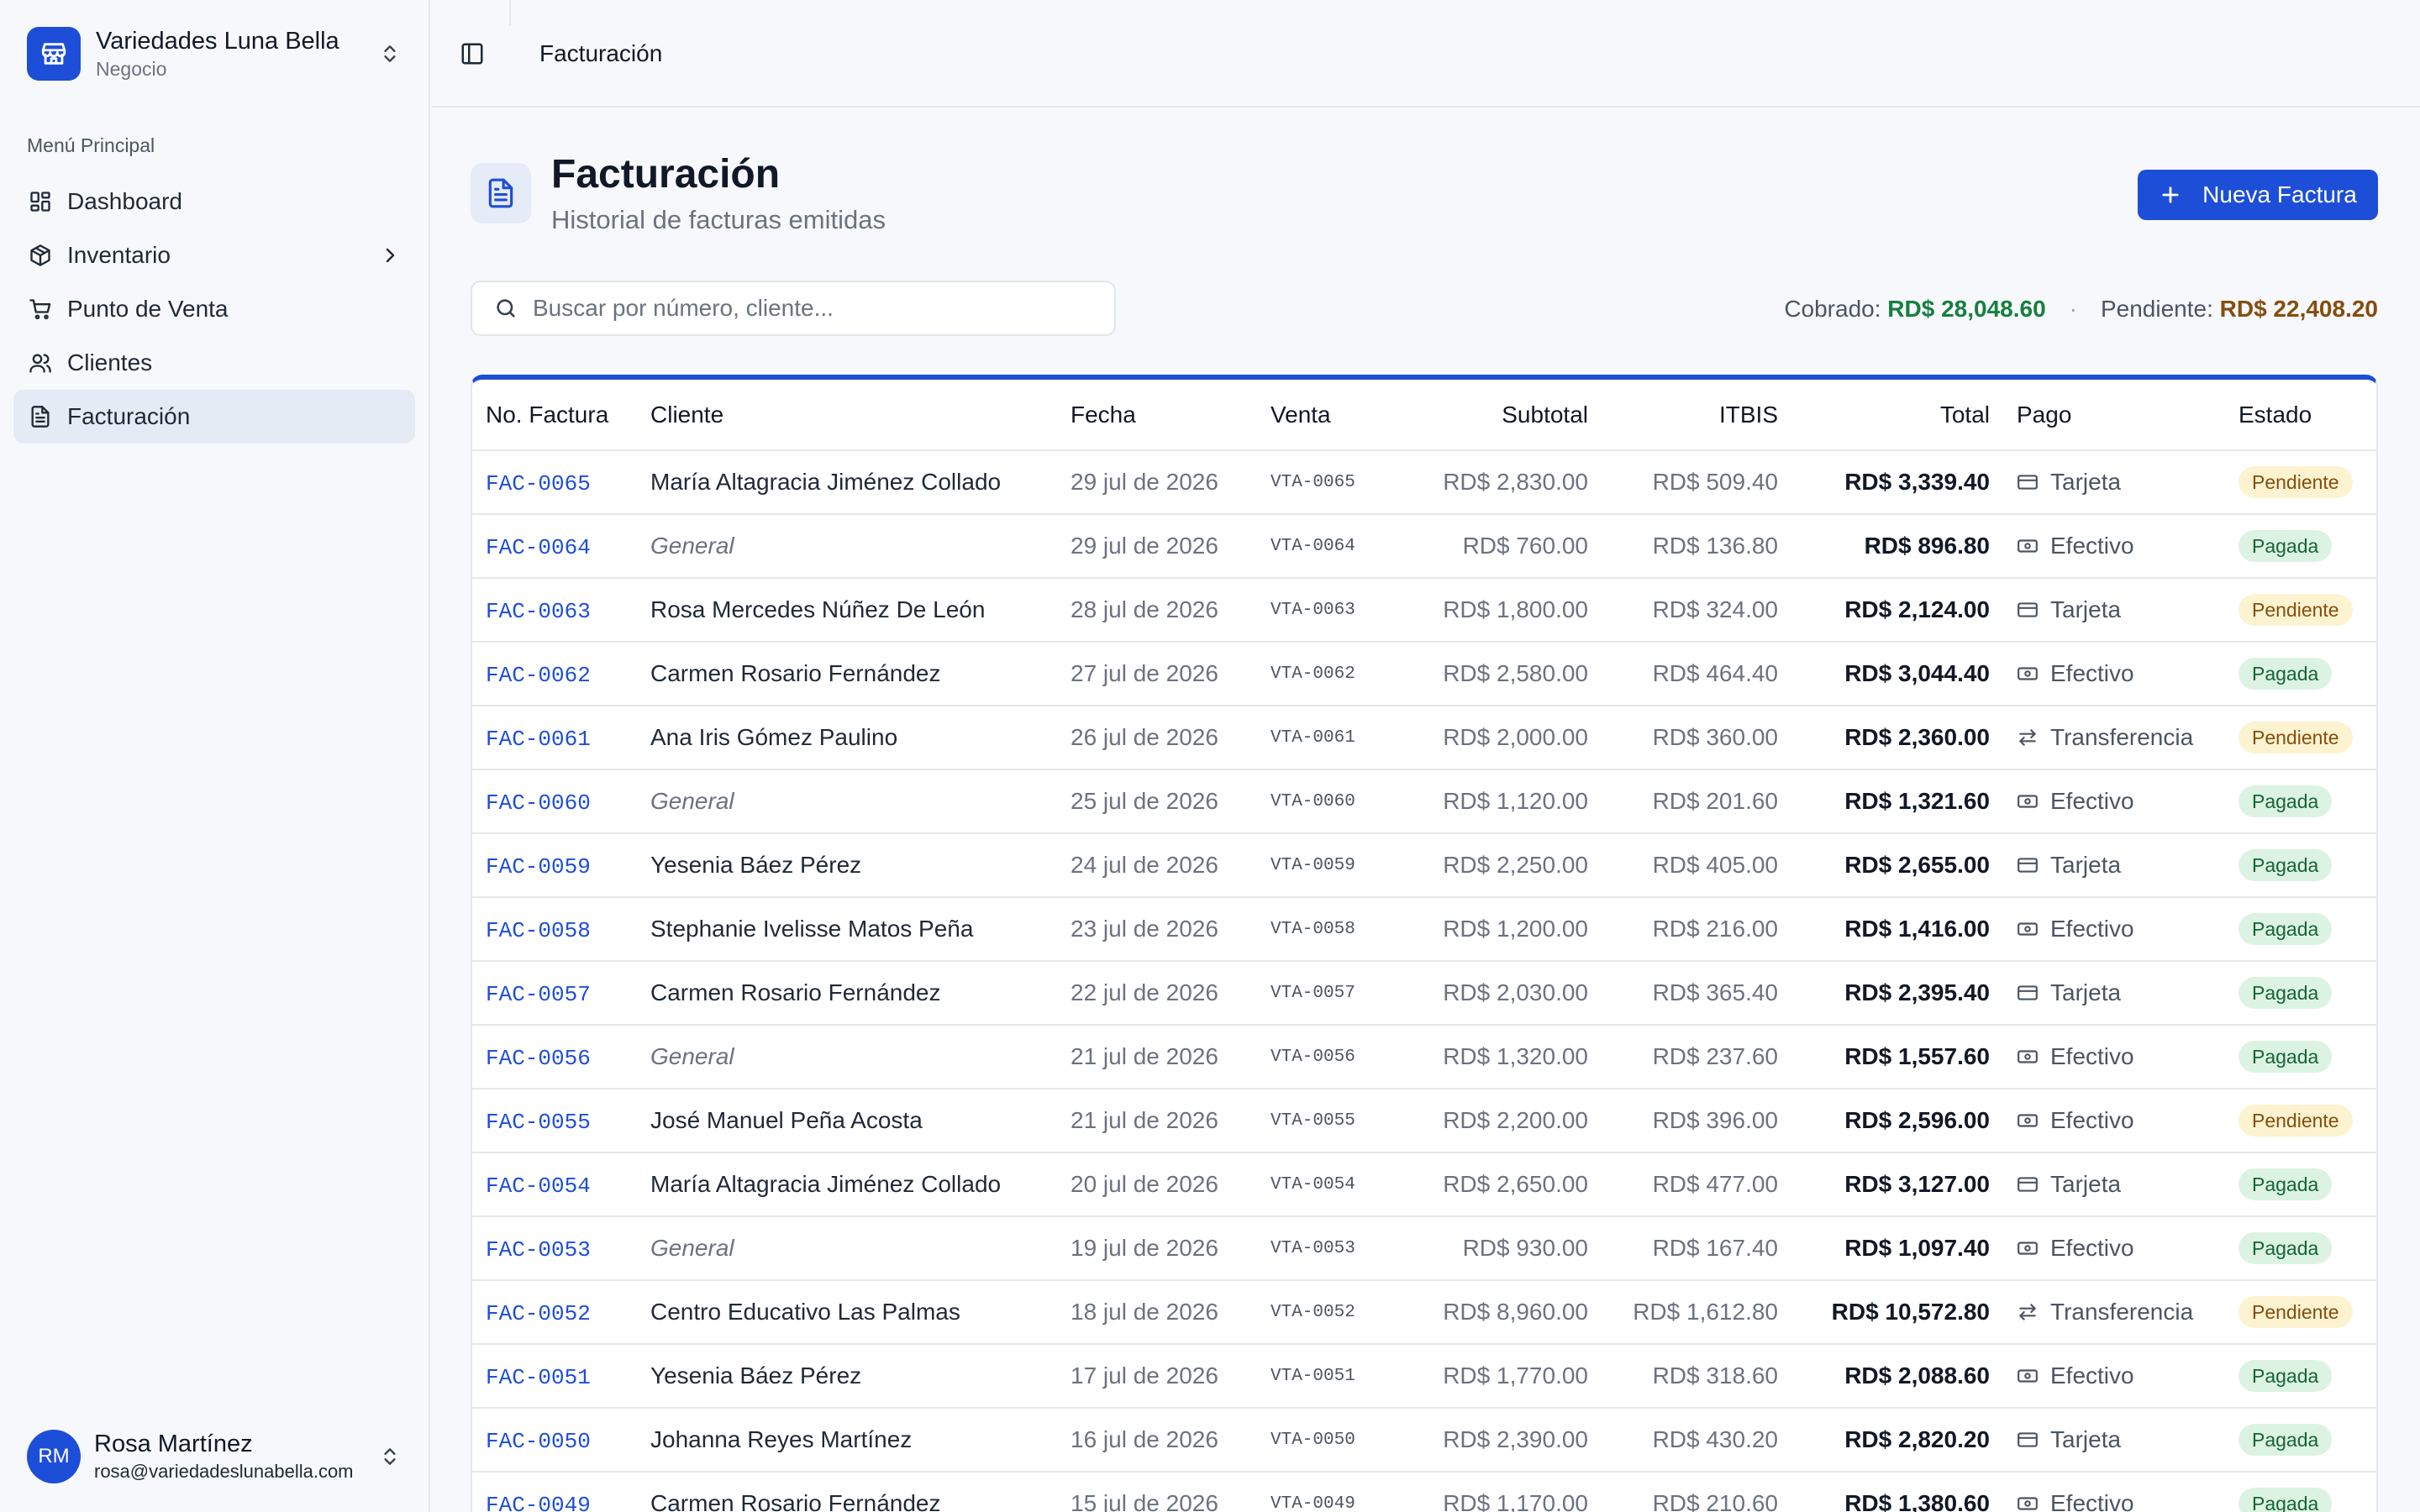 This screenshot has width=2420, height=1512. Describe the element at coordinates (538, 611) in the screenshot. I see `invoice-number-link: FAC-0063` at that location.